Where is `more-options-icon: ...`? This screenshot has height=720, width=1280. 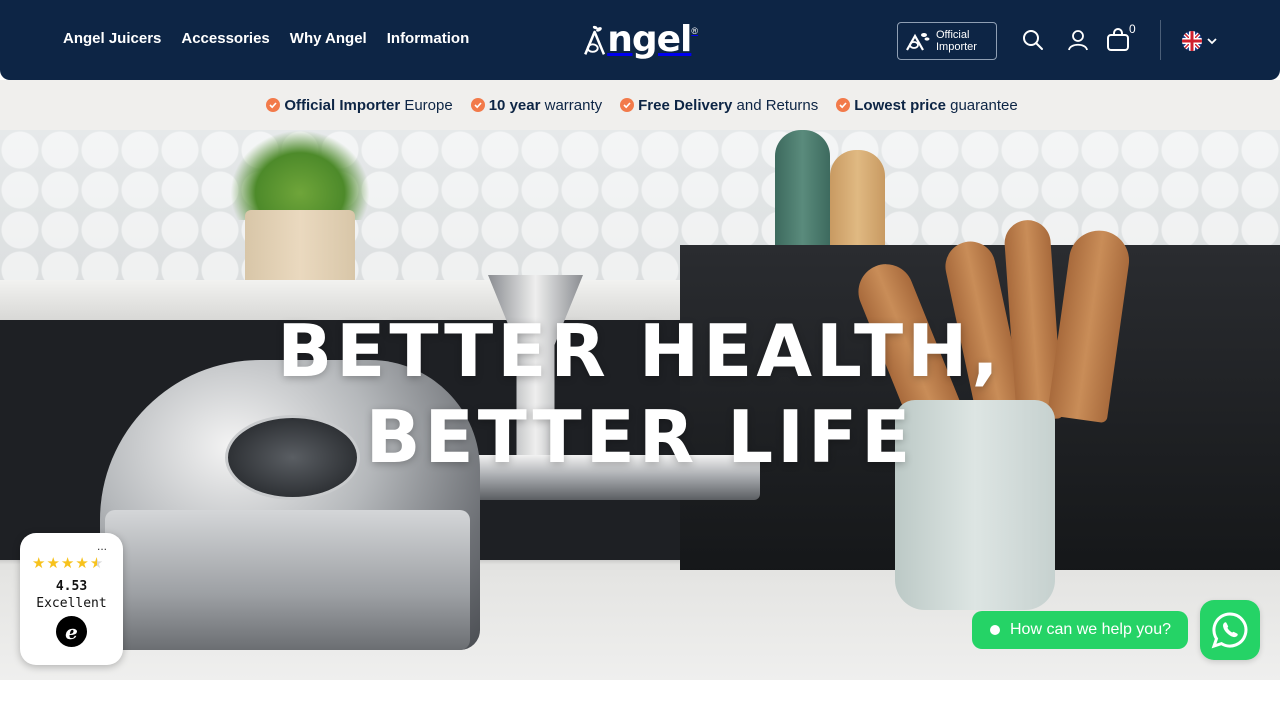 more-options-icon: ... is located at coordinates (102, 546).